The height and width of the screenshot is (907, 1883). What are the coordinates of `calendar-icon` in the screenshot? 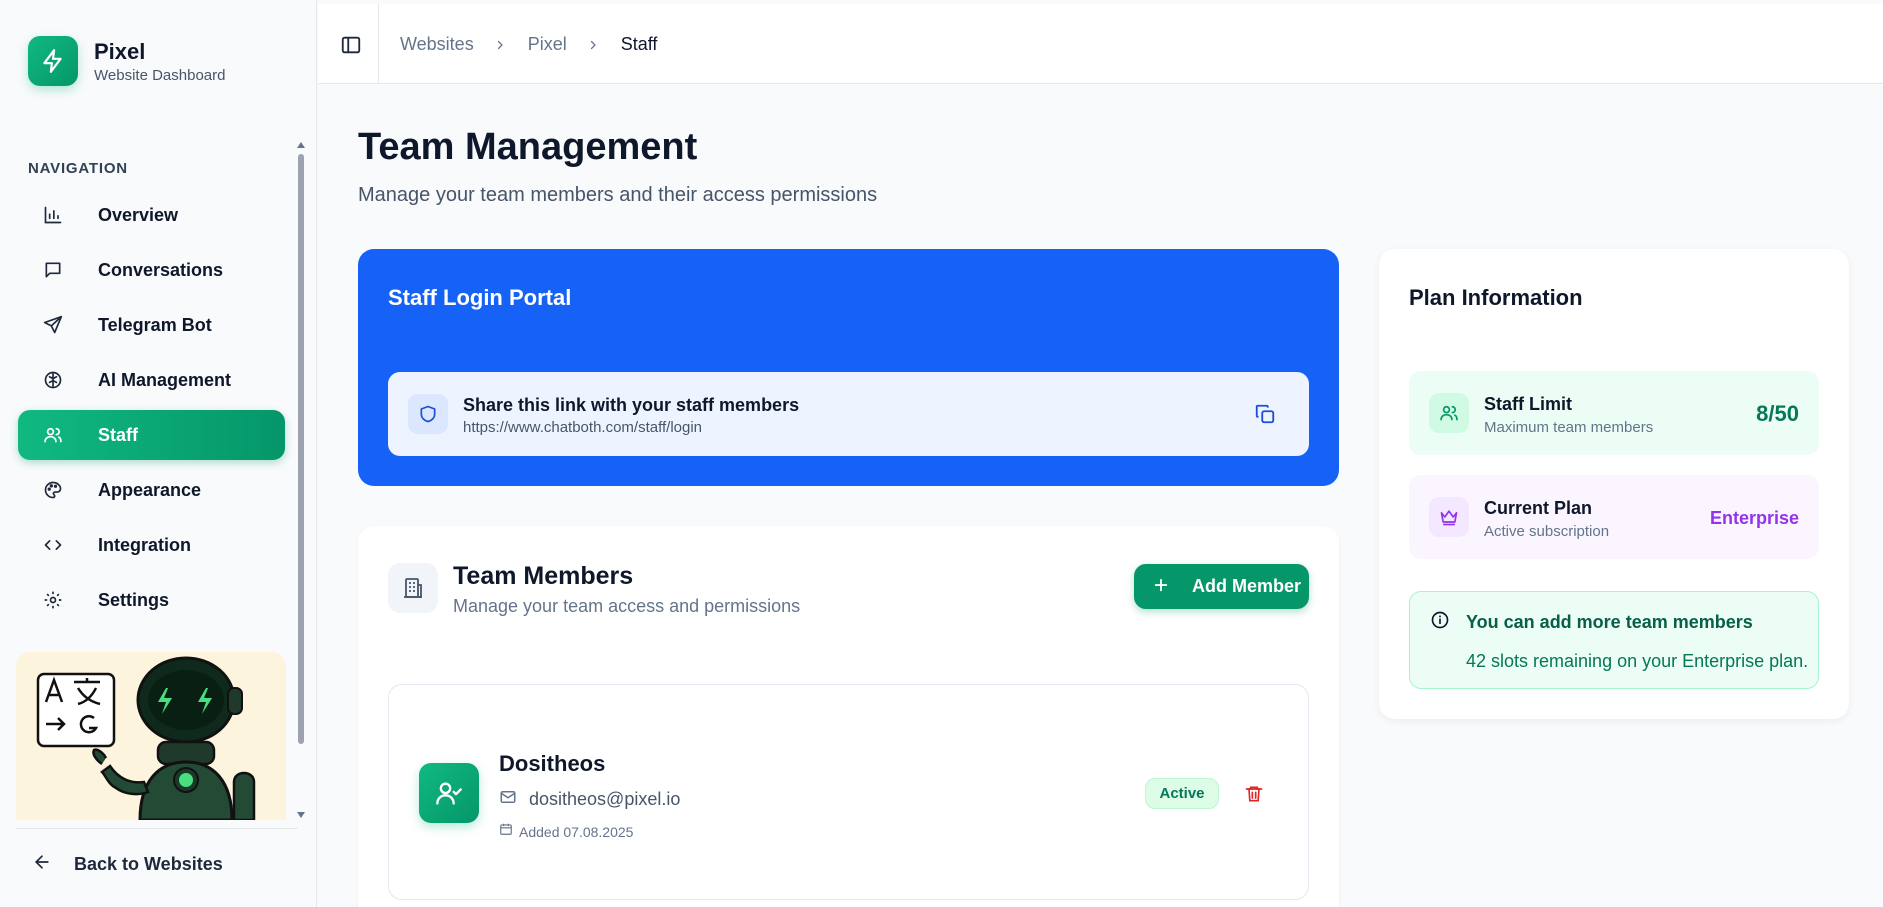 It's located at (506, 831).